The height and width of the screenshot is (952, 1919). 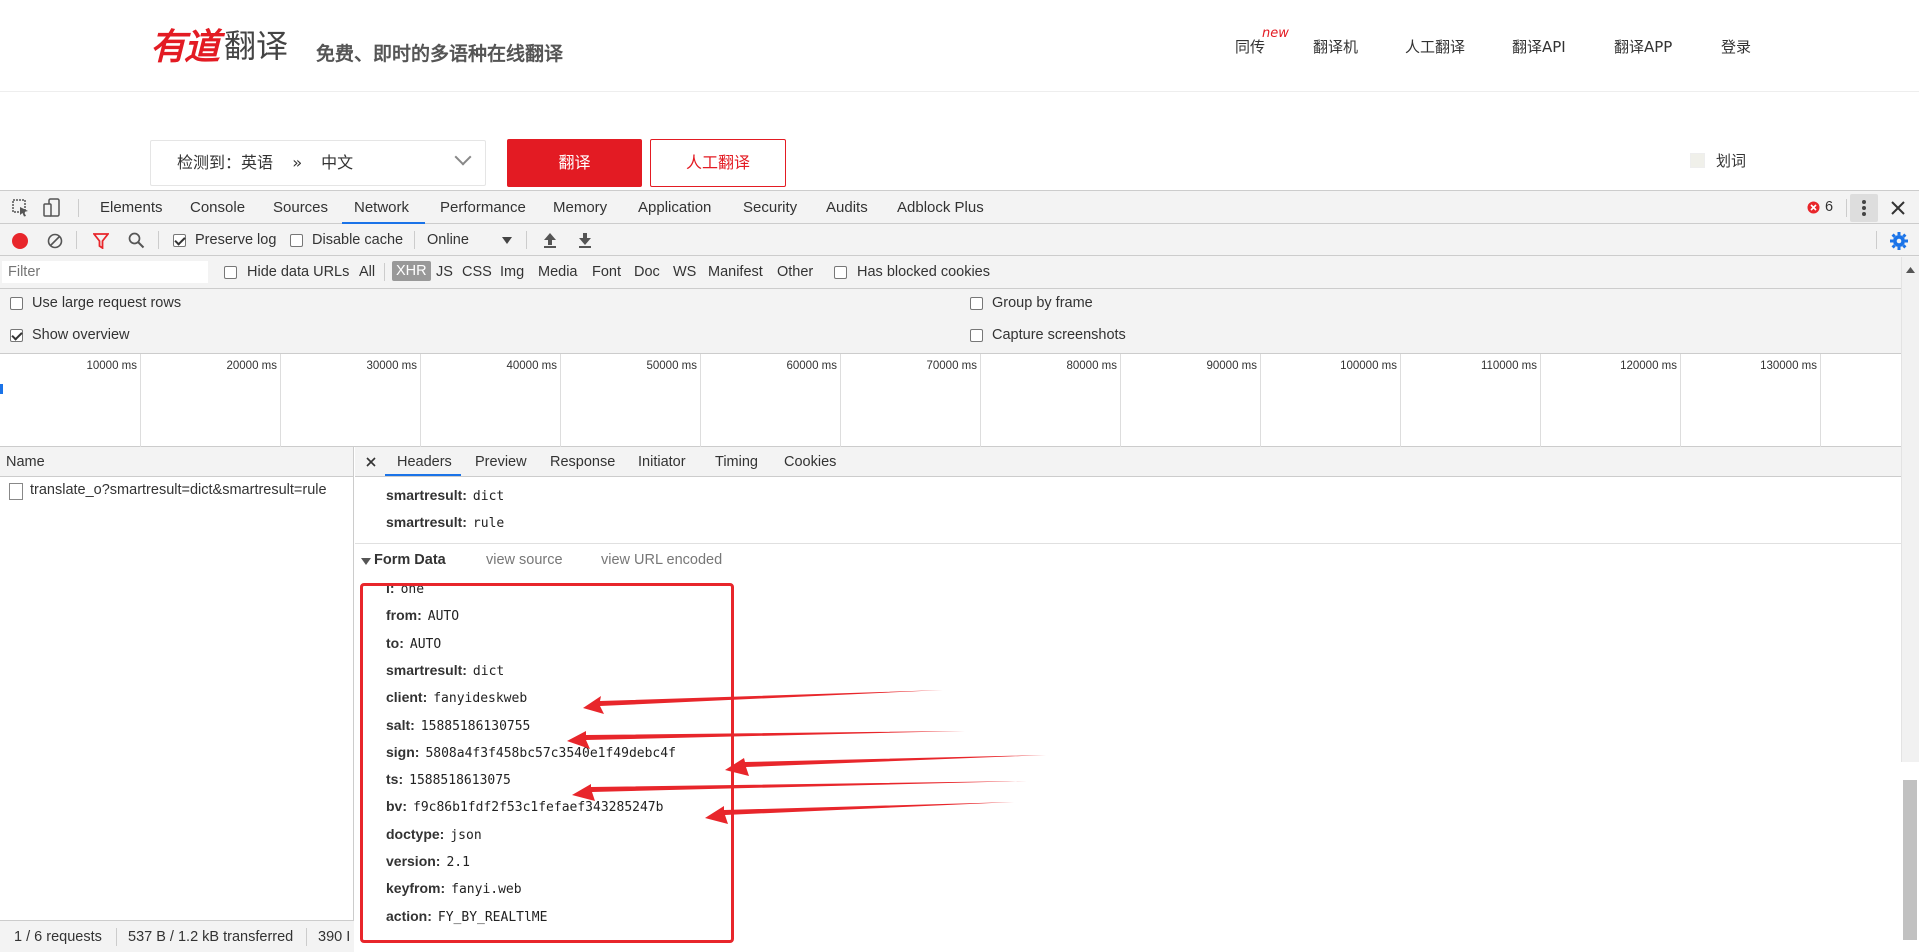 What do you see at coordinates (574, 163) in the screenshot?
I see `translate-button: 翻译` at bounding box center [574, 163].